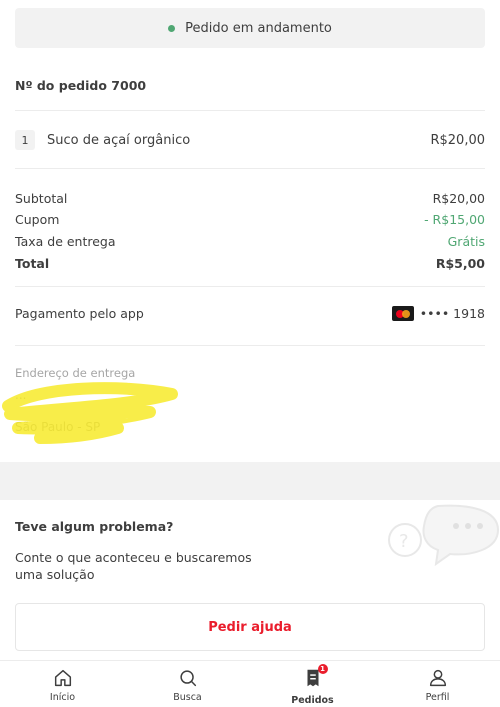 This screenshot has height=707, width=500. Describe the element at coordinates (250, 477) in the screenshot. I see `receipt-edge` at that location.